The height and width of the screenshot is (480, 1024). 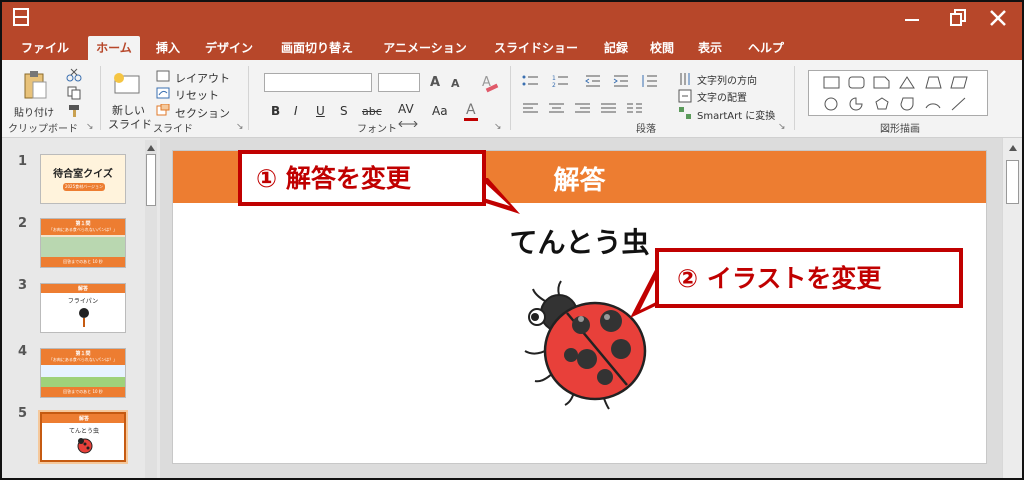 What do you see at coordinates (531, 81) in the screenshot?
I see `bullets-icon` at bounding box center [531, 81].